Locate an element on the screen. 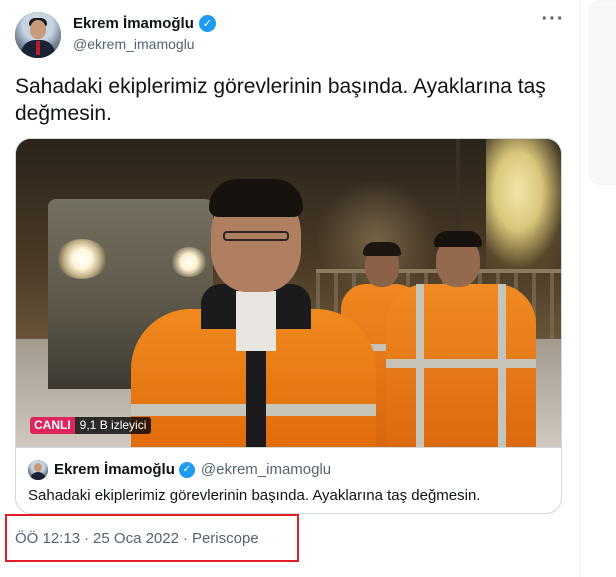 The image size is (616, 577). author-handle: @ekrem_imamoglu is located at coordinates (134, 44).